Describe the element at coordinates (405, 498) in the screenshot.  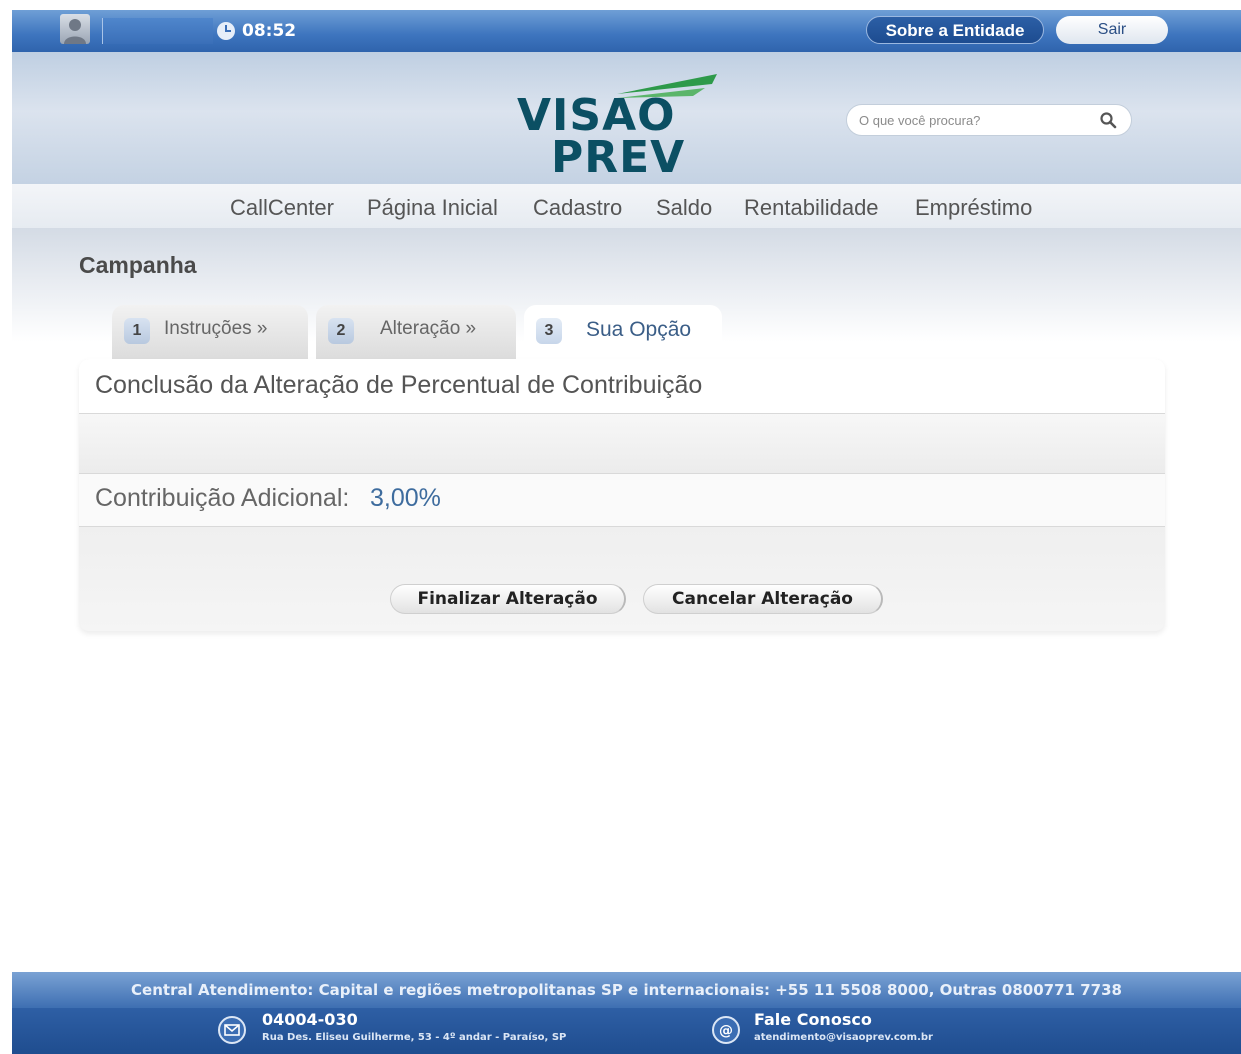
I see `contribution-value: 3,00%` at that location.